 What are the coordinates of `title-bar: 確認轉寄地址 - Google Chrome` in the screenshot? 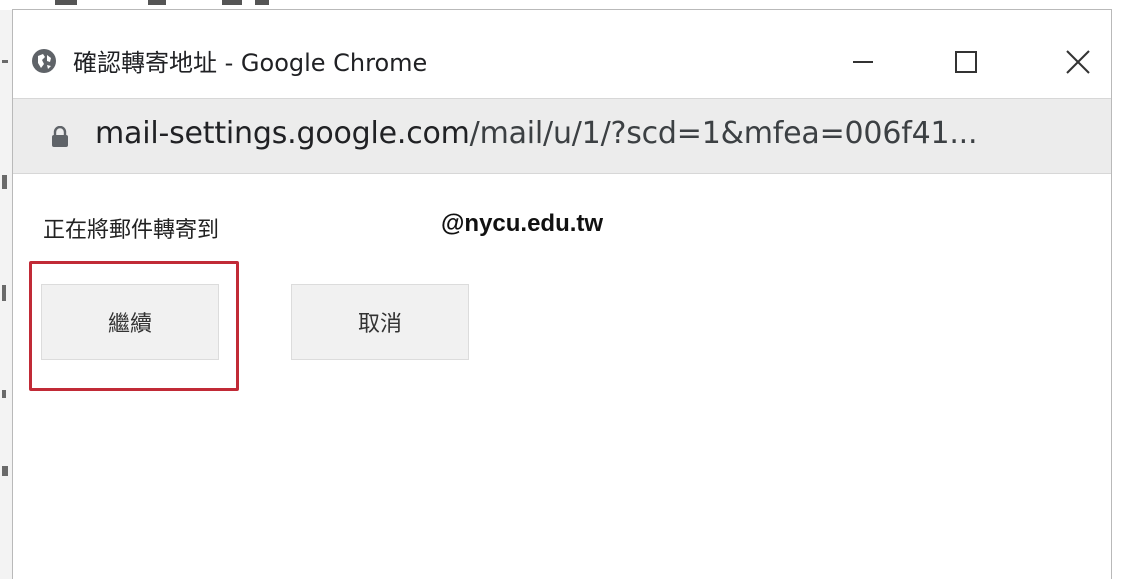 It's located at (562, 54).